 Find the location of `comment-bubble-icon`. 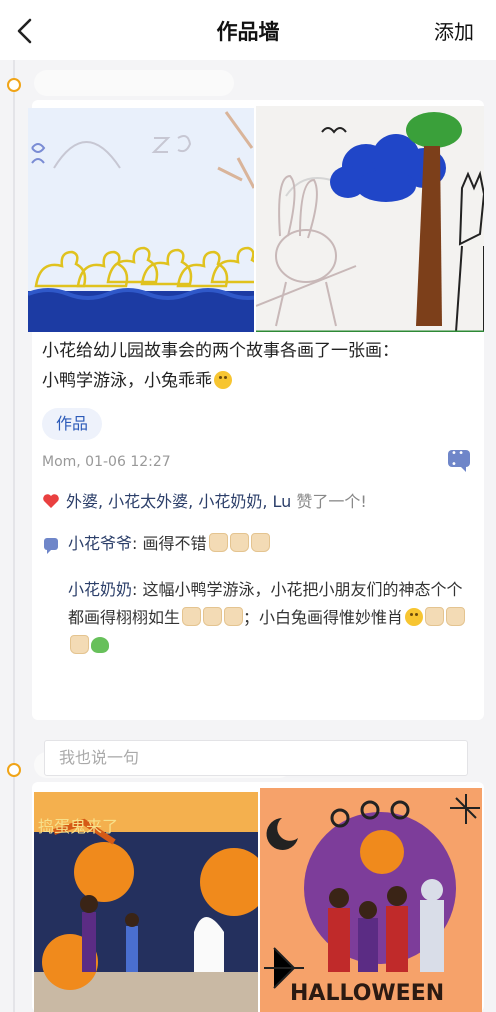

comment-bubble-icon is located at coordinates (51, 546).